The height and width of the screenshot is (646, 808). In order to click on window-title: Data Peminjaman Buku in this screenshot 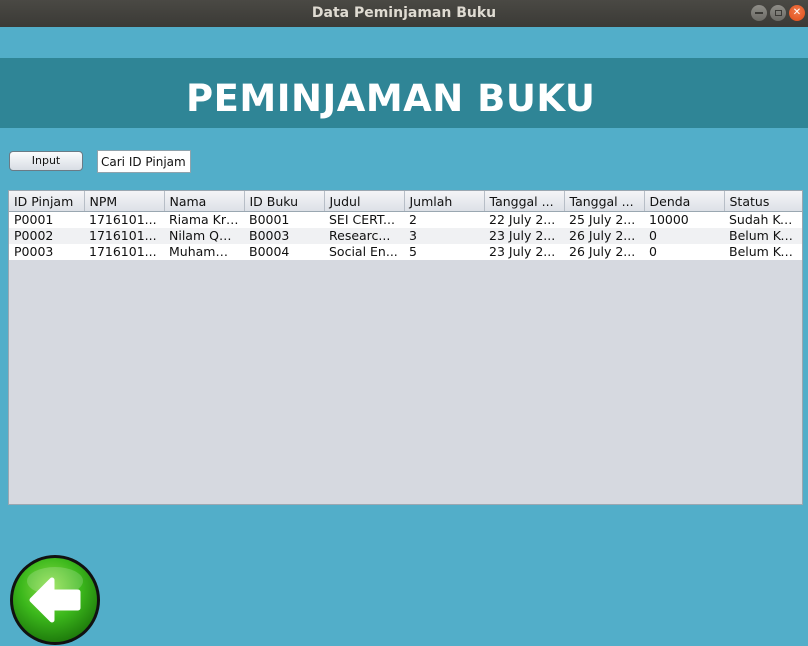, I will do `click(404, 13)`.